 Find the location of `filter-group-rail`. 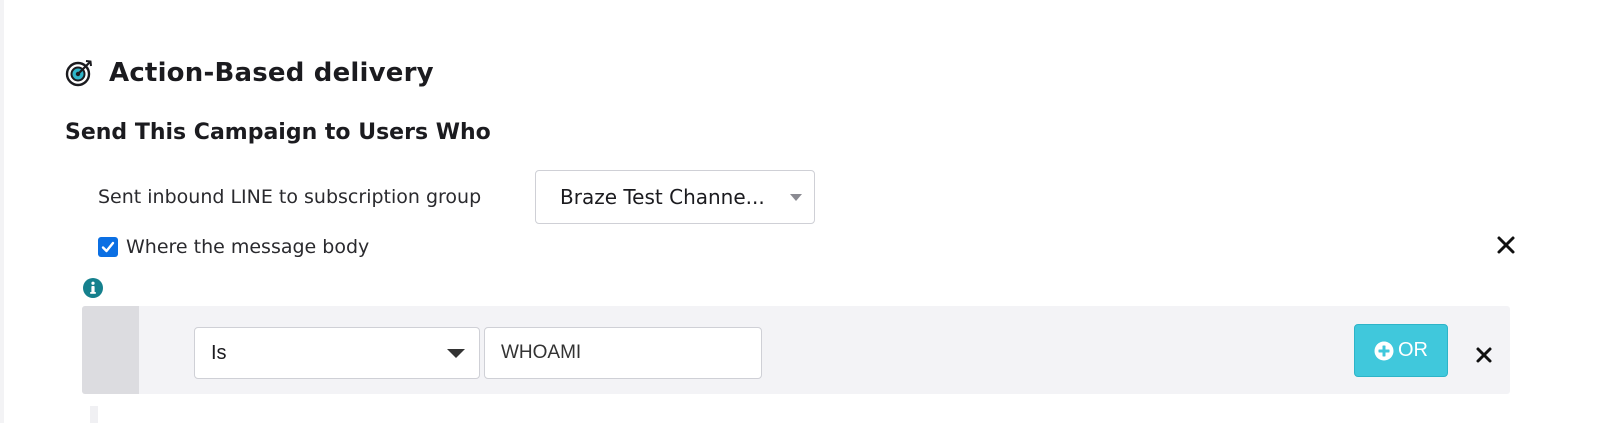

filter-group-rail is located at coordinates (110, 350).